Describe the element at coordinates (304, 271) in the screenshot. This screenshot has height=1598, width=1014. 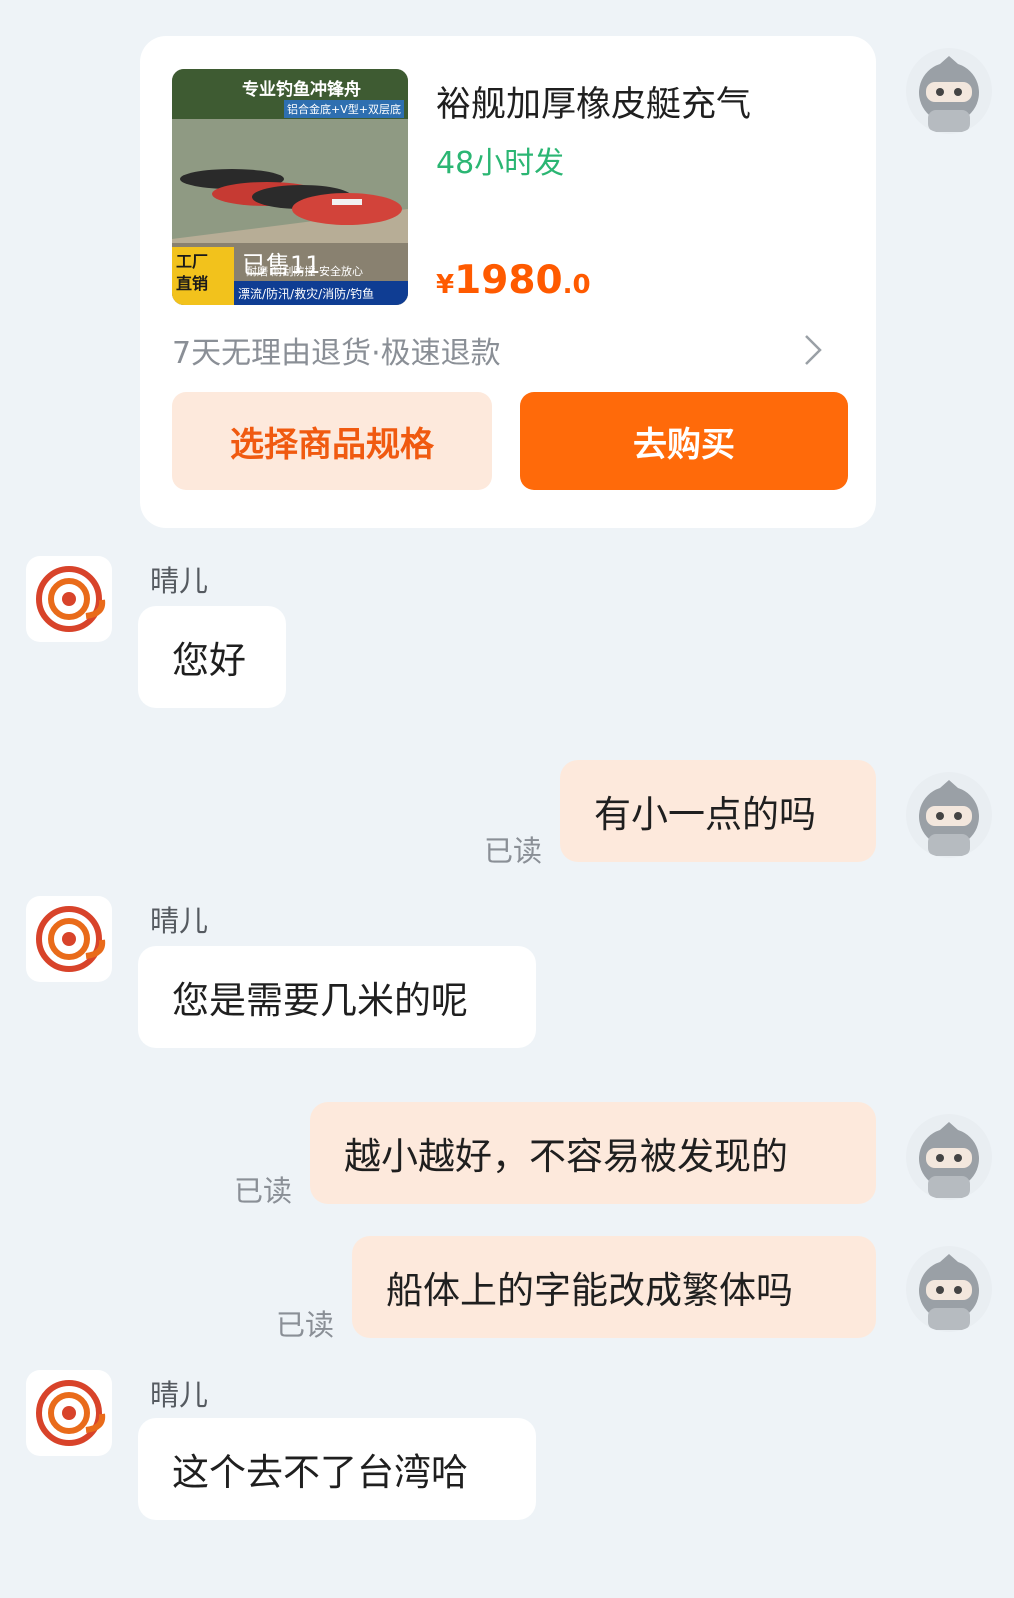
I see `image-tags-top: 耐磨 耐刮防撞 安全放心` at that location.